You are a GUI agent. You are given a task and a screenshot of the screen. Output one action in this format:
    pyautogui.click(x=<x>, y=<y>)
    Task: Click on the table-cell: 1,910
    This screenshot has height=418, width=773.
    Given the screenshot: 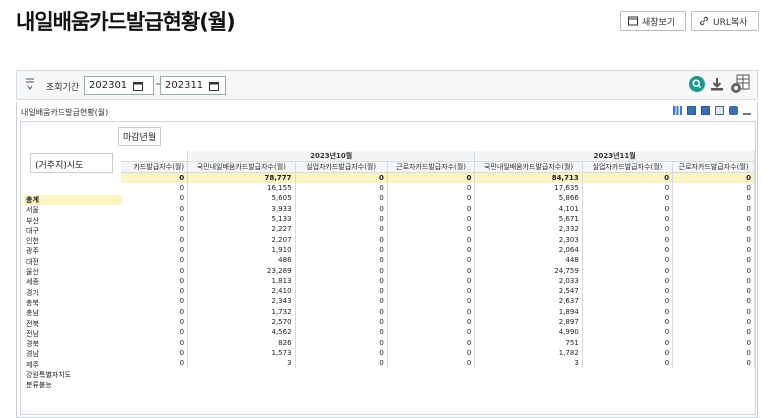 What is the action you would take?
    pyautogui.click(x=241, y=250)
    